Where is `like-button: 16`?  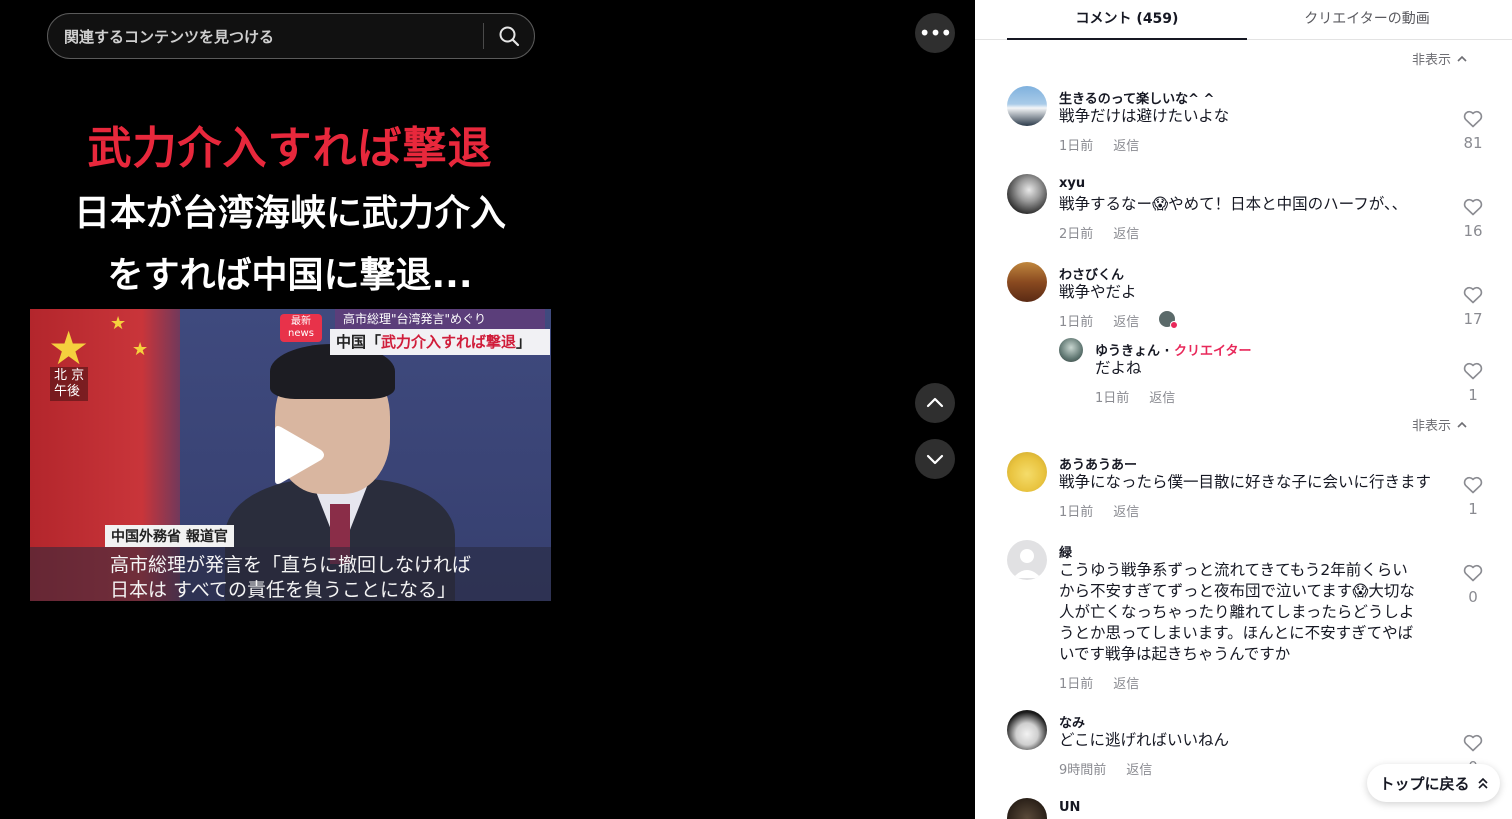
like-button: 16 is located at coordinates (1473, 219).